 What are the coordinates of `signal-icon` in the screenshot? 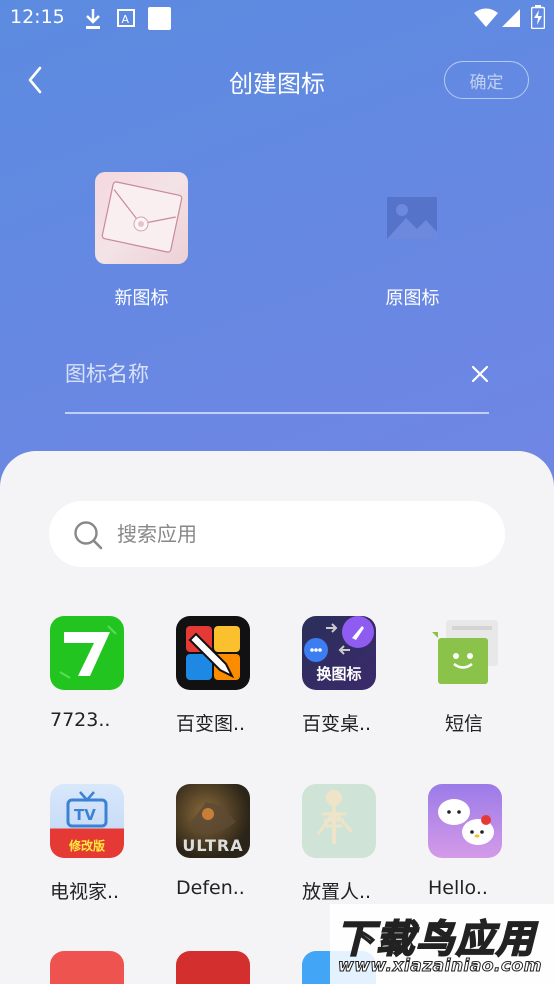 It's located at (511, 18).